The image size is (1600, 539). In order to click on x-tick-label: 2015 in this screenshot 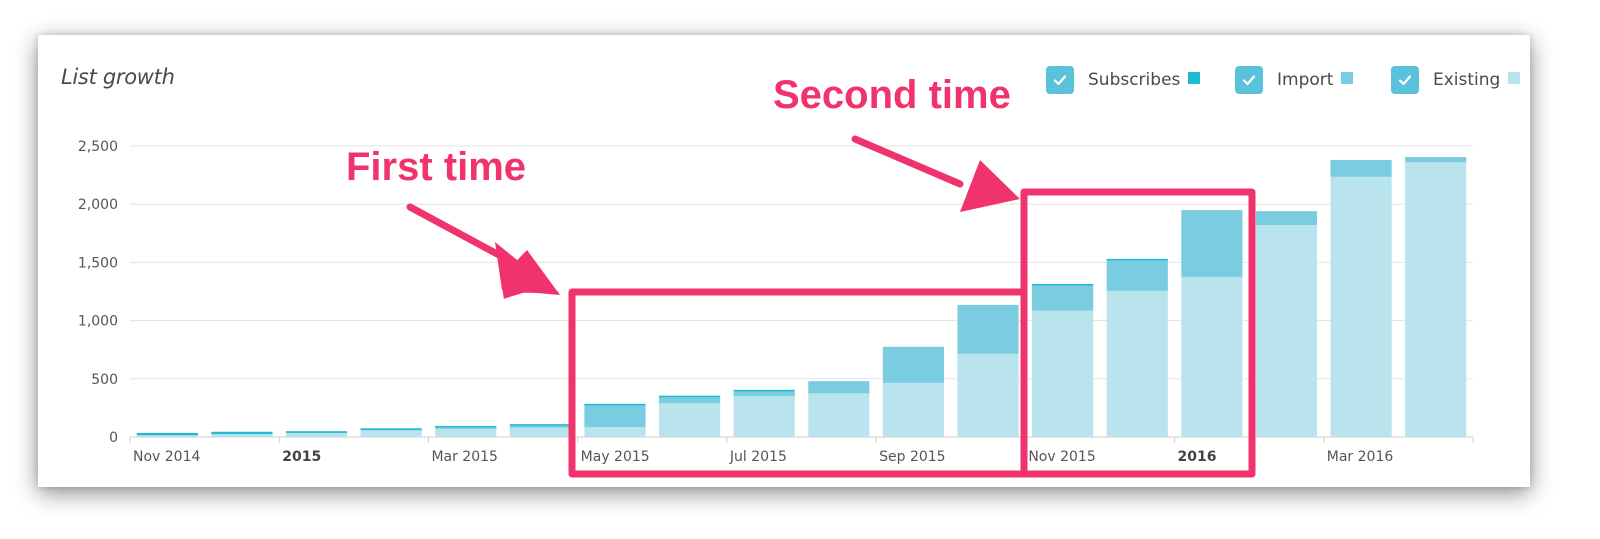, I will do `click(301, 457)`.